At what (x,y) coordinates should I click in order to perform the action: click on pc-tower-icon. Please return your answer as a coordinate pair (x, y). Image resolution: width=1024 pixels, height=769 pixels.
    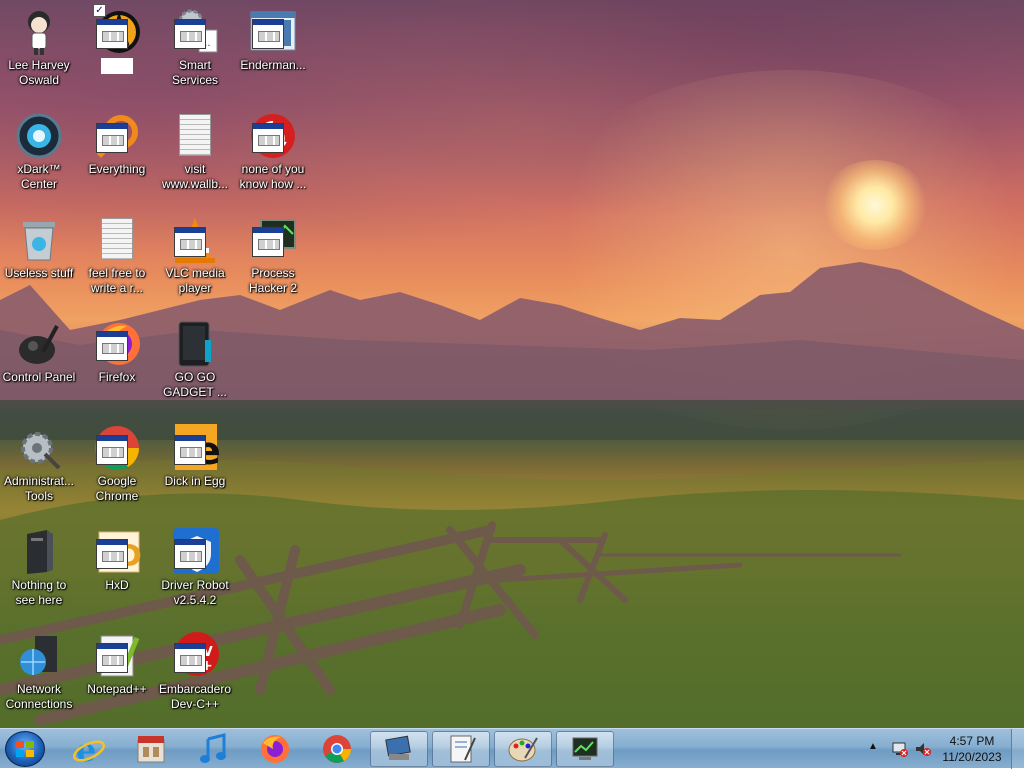
    Looking at the image, I should click on (39, 552).